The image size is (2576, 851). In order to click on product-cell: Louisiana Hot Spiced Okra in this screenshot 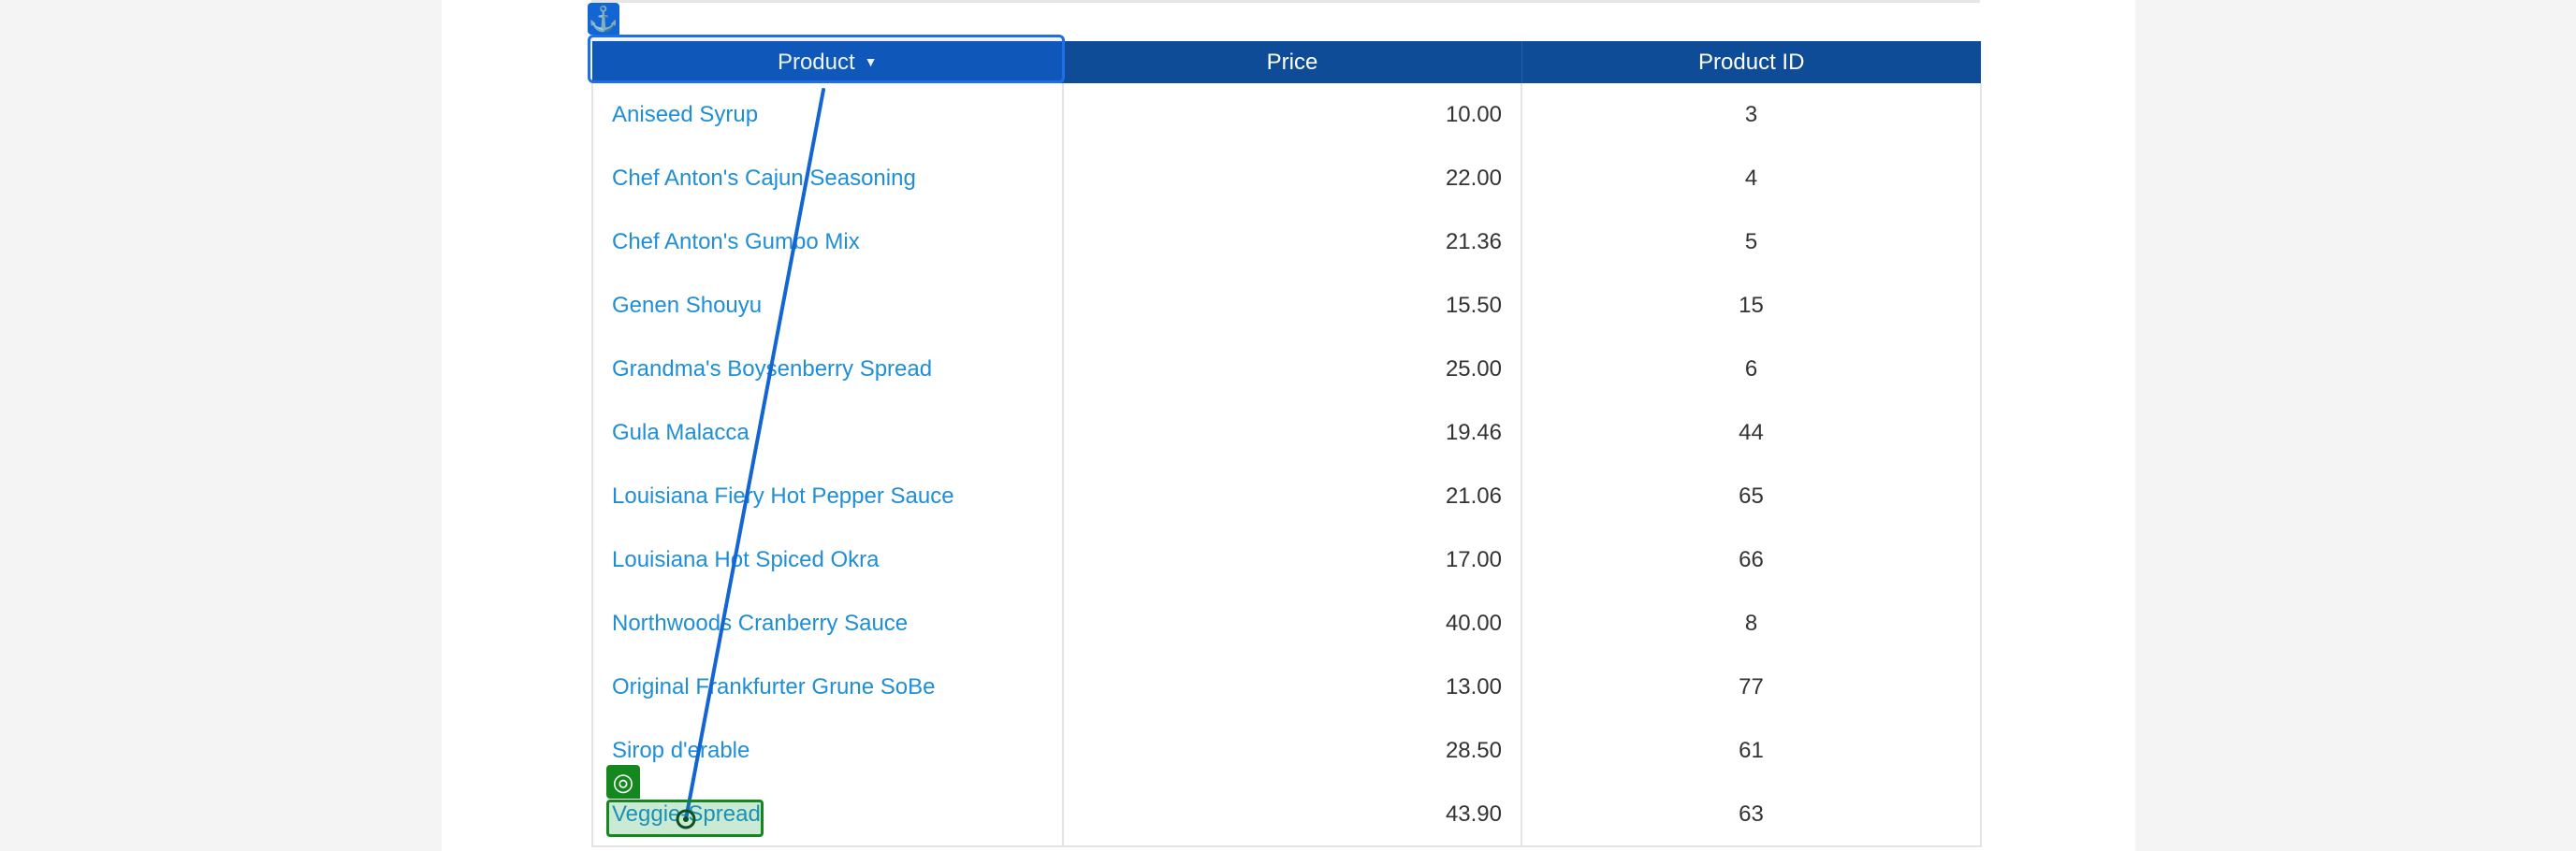, I will do `click(827, 560)`.